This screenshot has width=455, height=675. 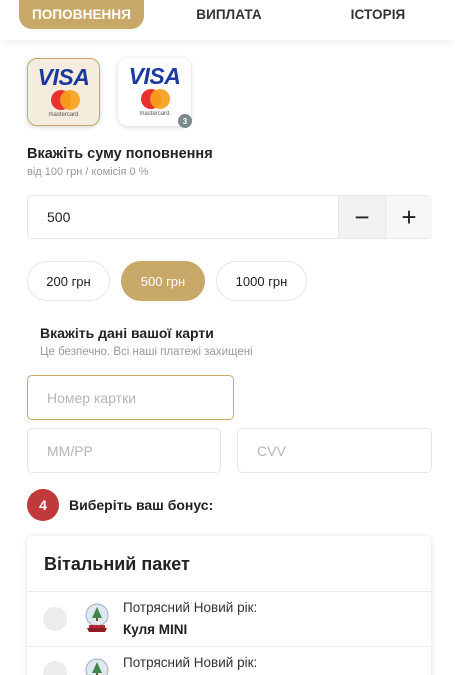 I want to click on mastercard-label: mastercard, so click(x=63, y=115).